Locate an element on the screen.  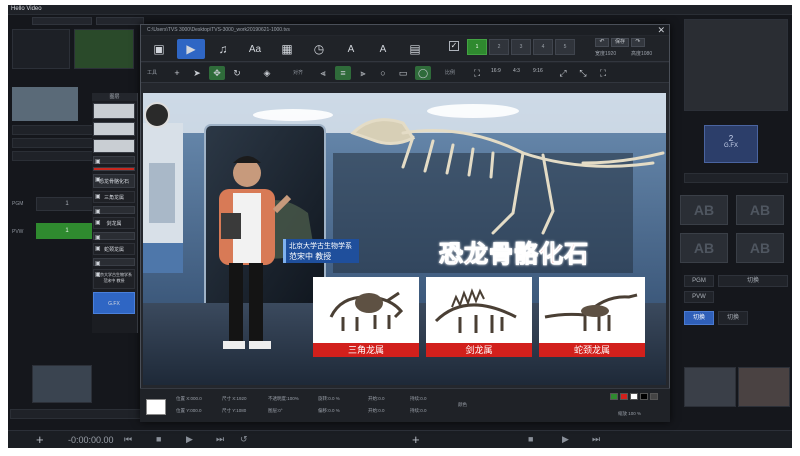
right-switch-button: 切换 is located at coordinates (753, 281).